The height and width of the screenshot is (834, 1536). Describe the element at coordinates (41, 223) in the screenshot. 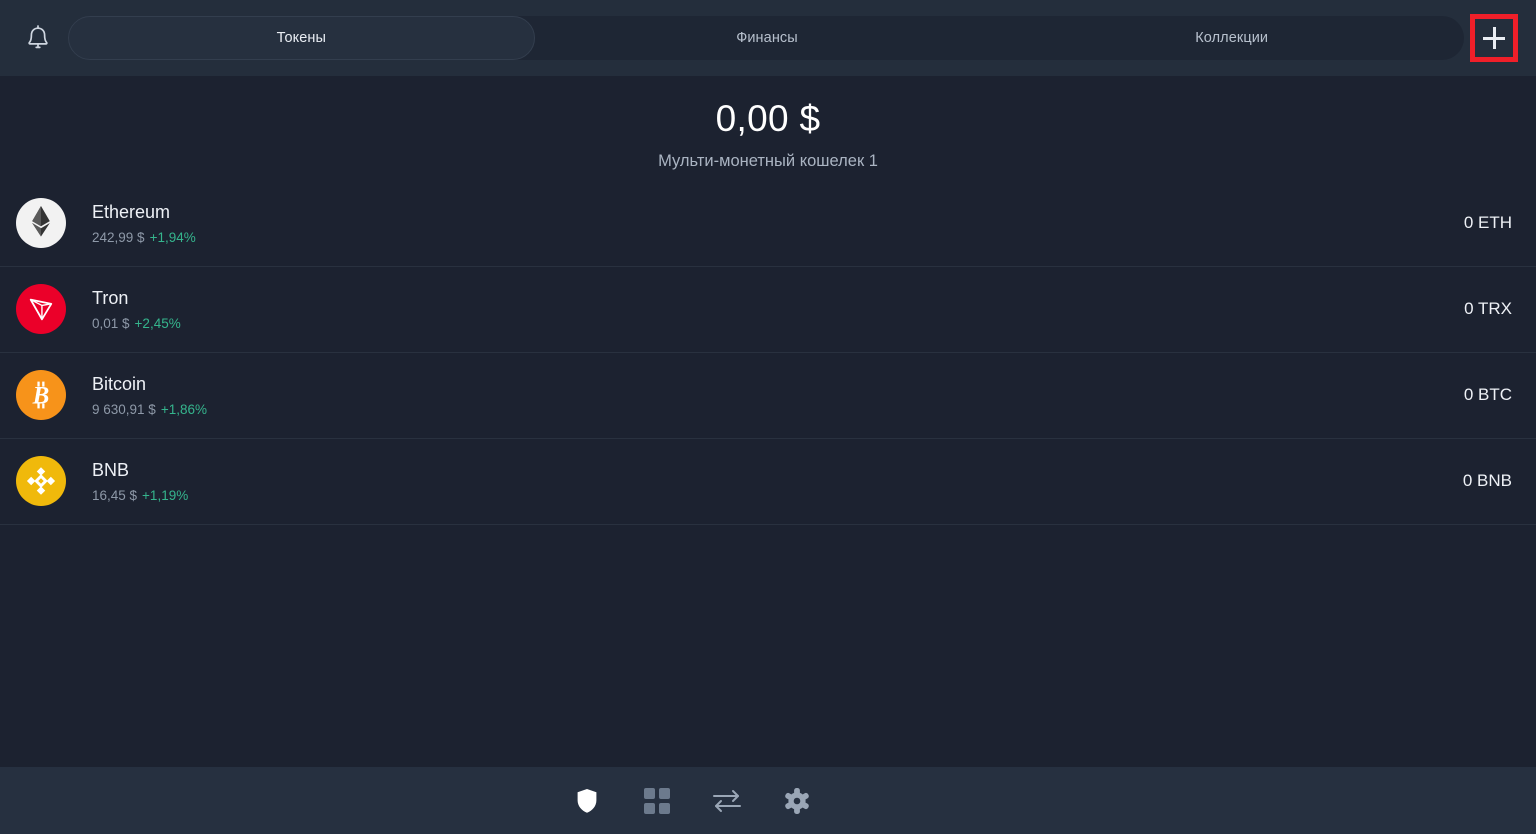

I see `ethereum-icon` at that location.